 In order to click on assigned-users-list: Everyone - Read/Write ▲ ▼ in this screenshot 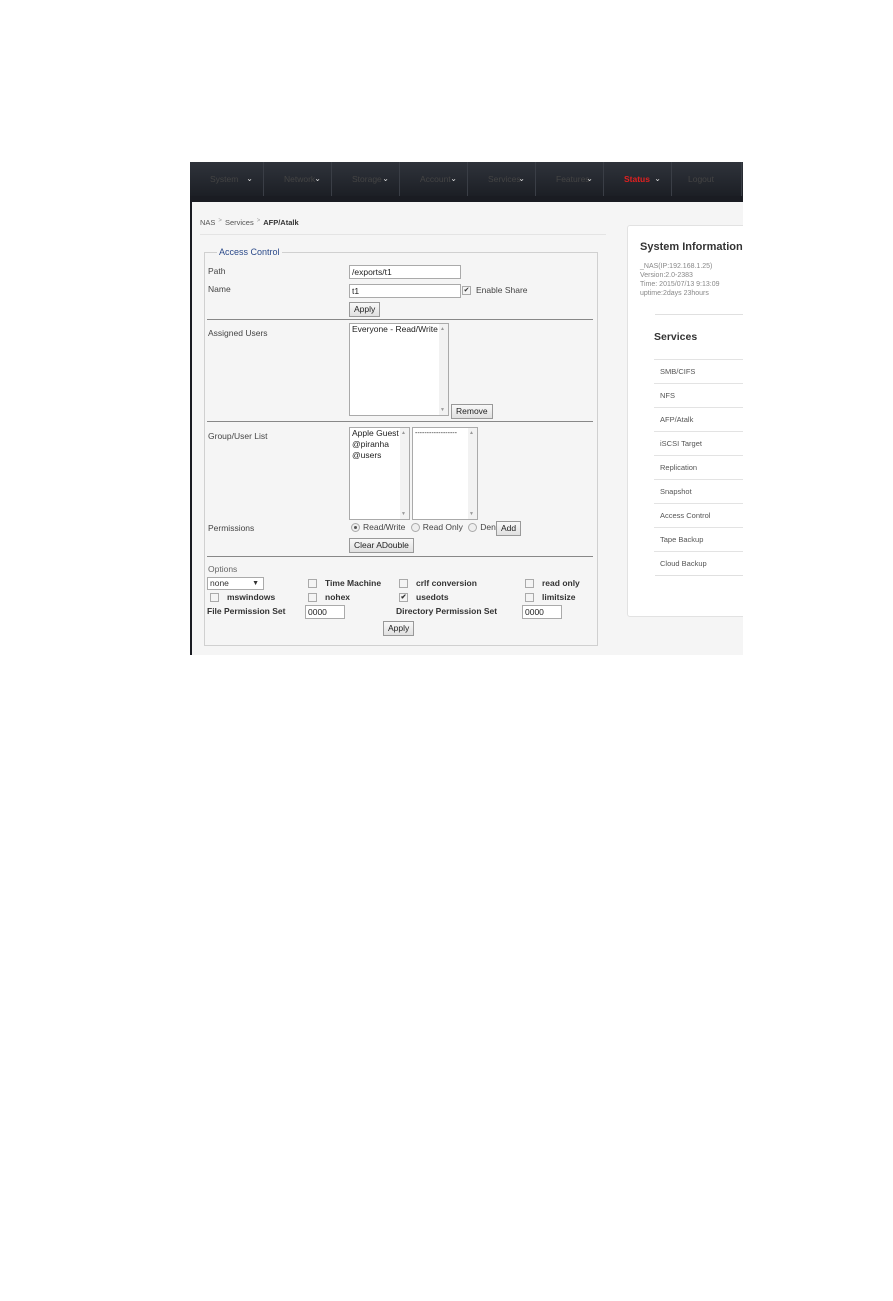, I will do `click(399, 369)`.